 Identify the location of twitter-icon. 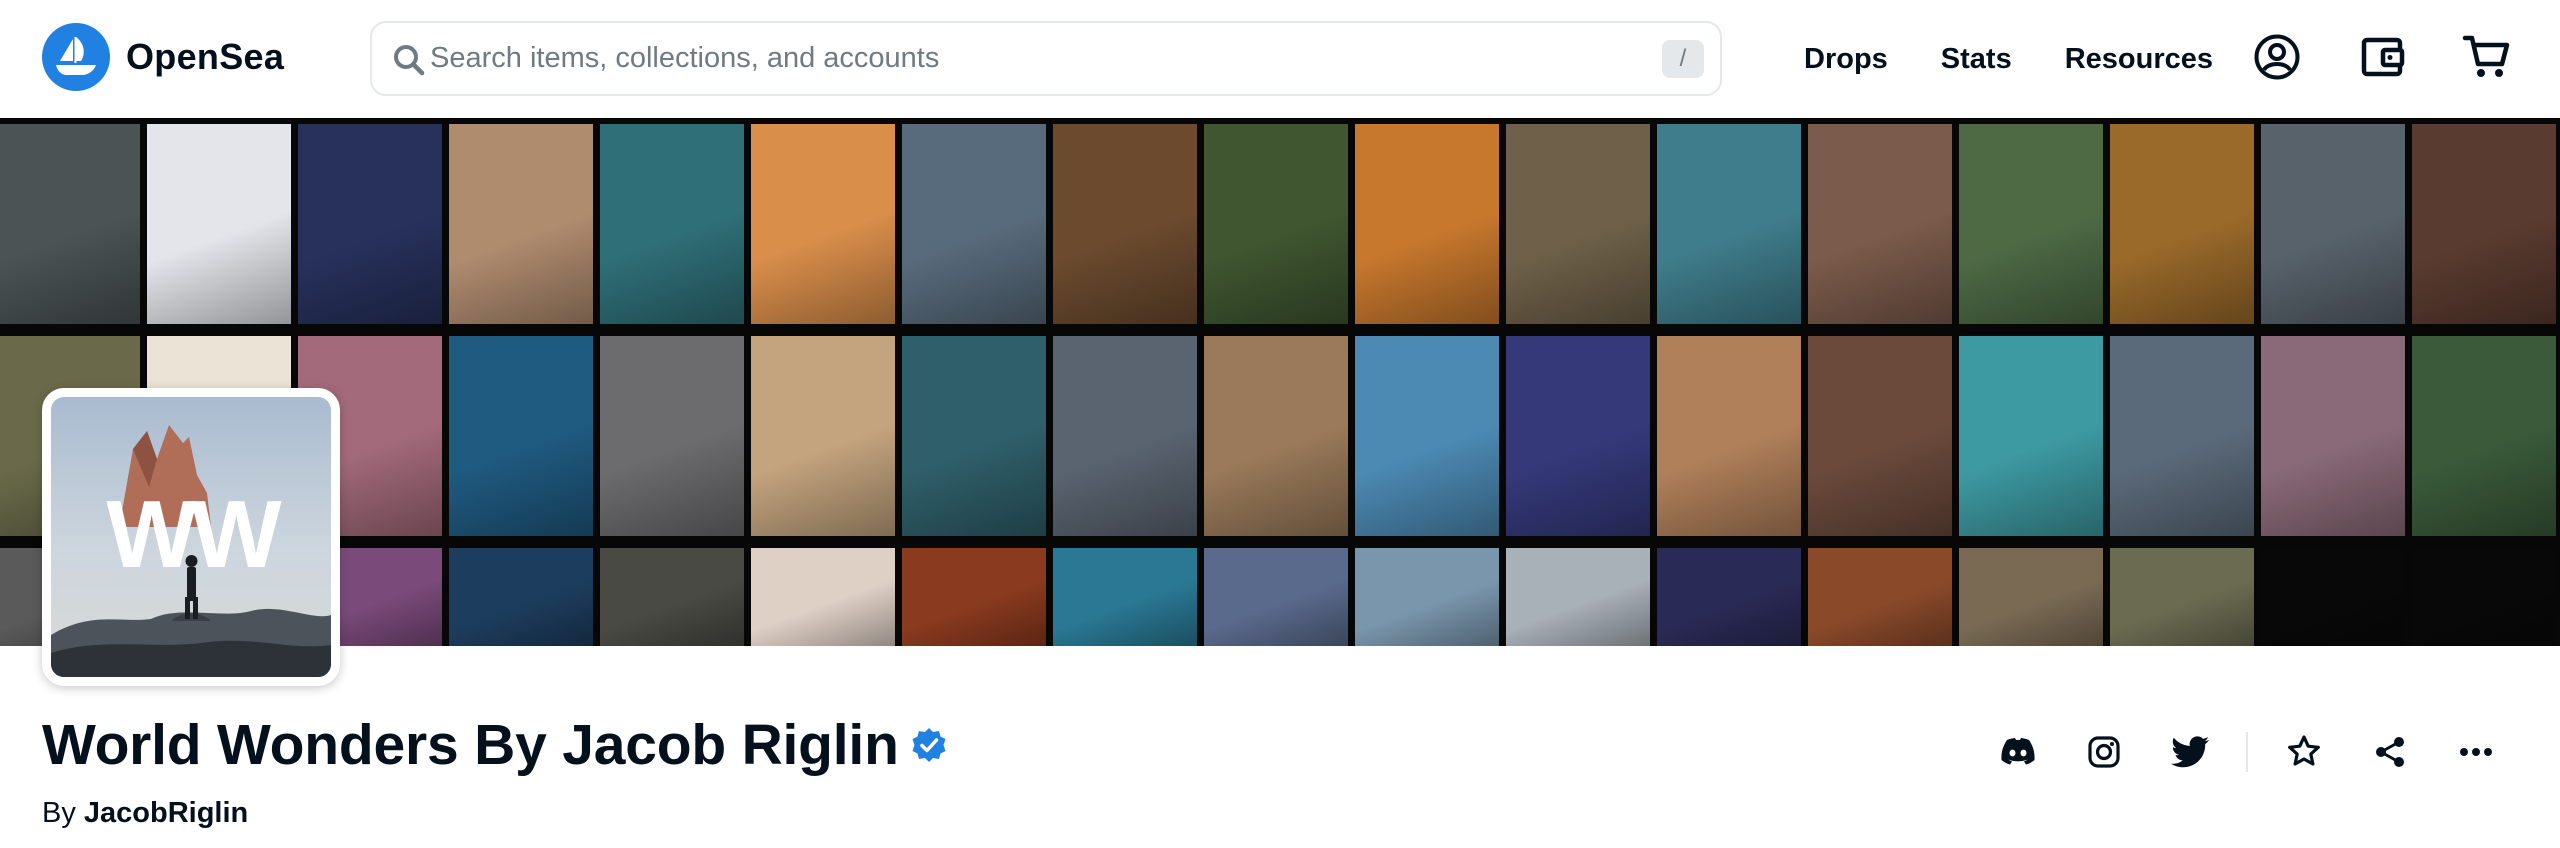
(2190, 752).